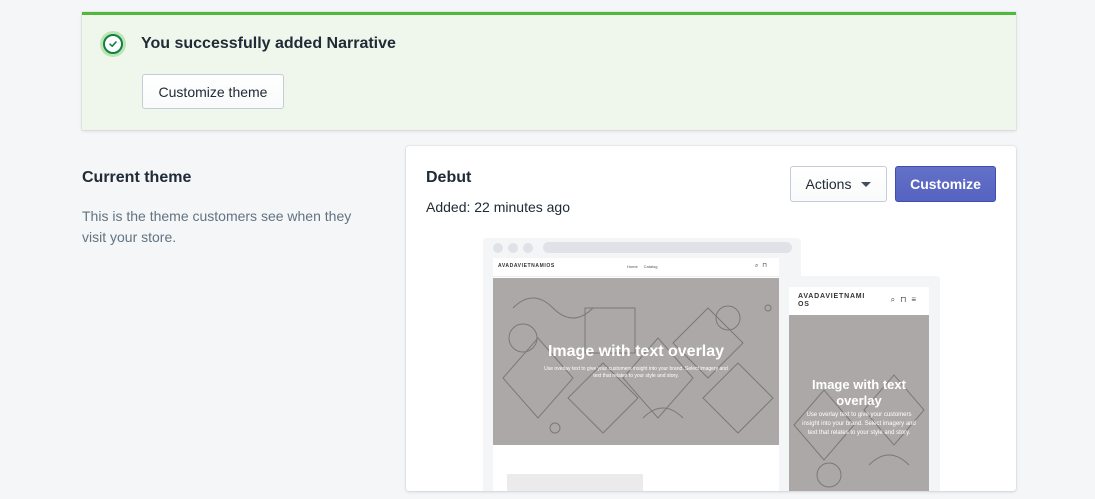 The width and height of the screenshot is (1095, 499). What do you see at coordinates (828, 184) in the screenshot?
I see `actions-label: Actions` at bounding box center [828, 184].